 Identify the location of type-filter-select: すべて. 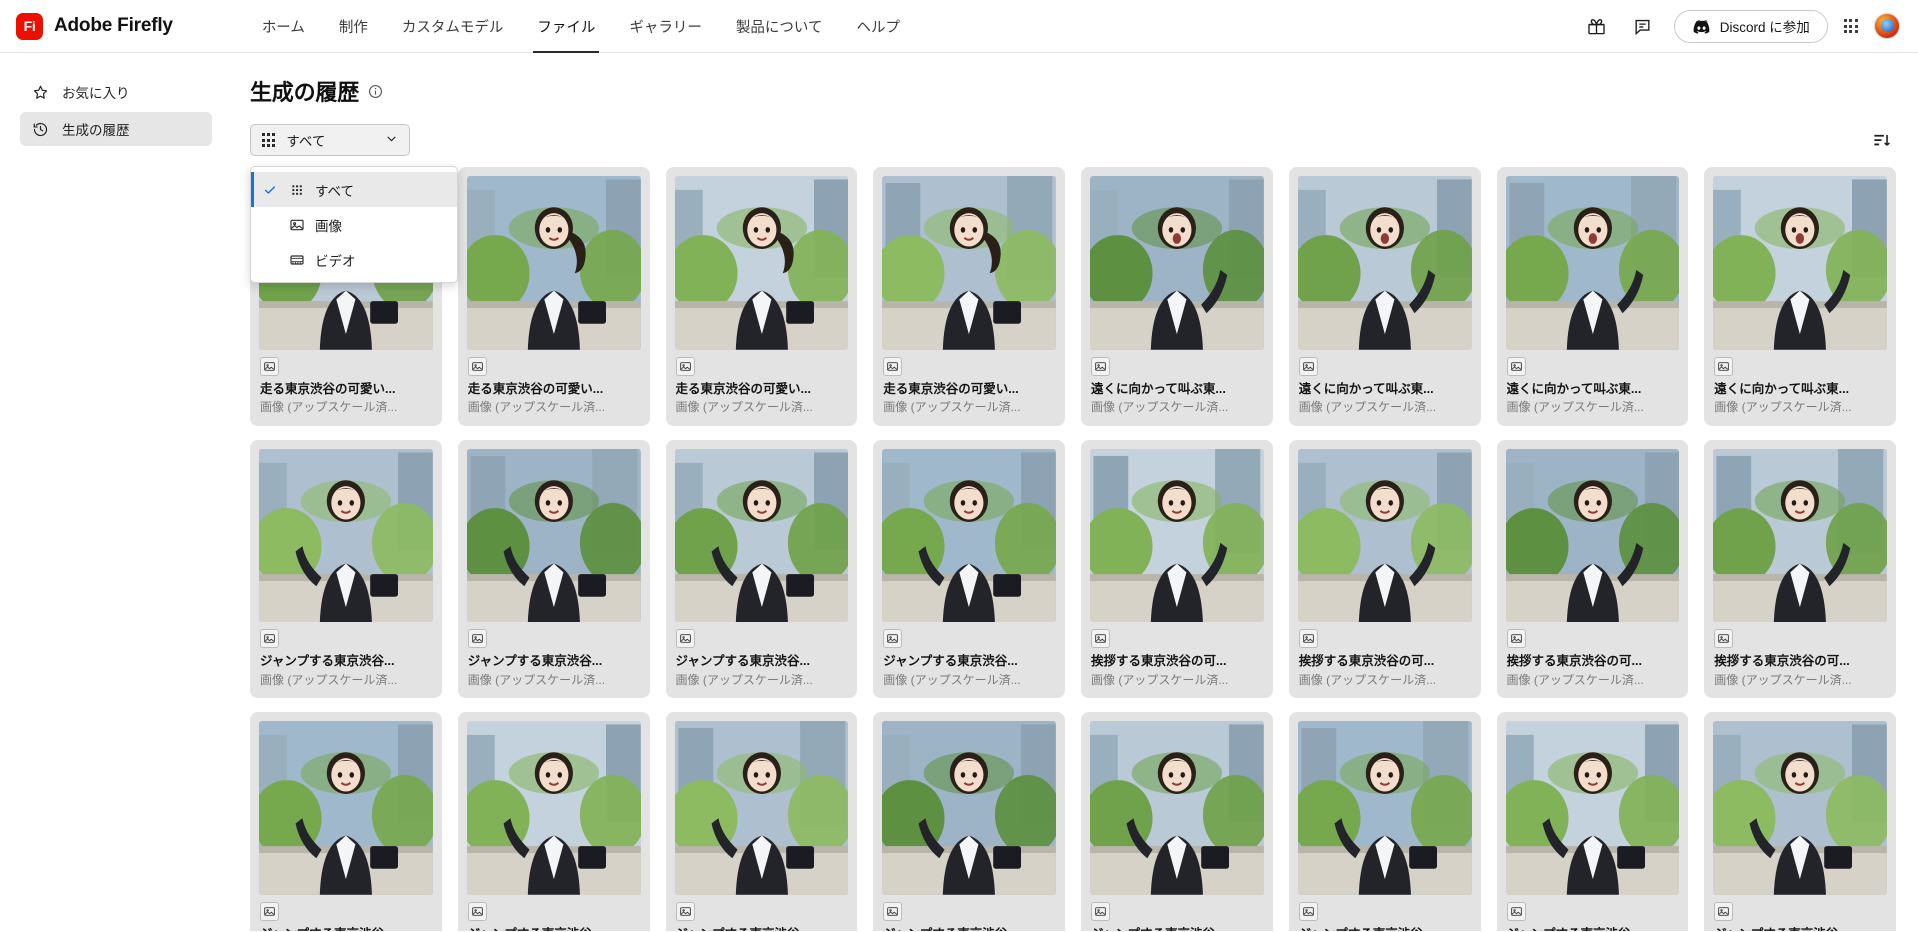
(330, 140).